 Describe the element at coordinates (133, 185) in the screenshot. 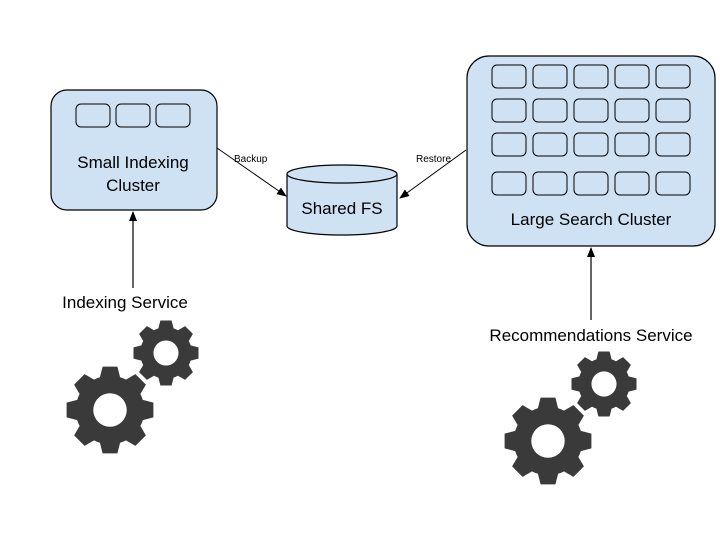

I see `small-cluster-label-line2: Cluster` at that location.